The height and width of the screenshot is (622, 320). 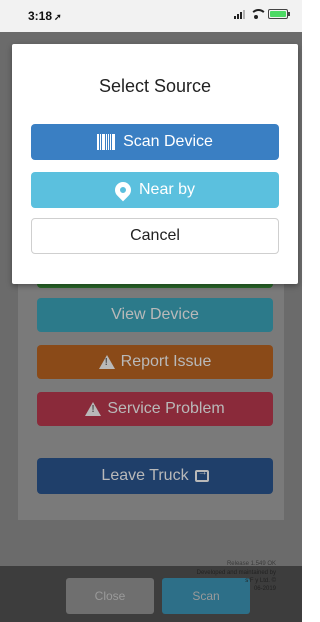 What do you see at coordinates (123, 190) in the screenshot?
I see `location-pin-icon` at bounding box center [123, 190].